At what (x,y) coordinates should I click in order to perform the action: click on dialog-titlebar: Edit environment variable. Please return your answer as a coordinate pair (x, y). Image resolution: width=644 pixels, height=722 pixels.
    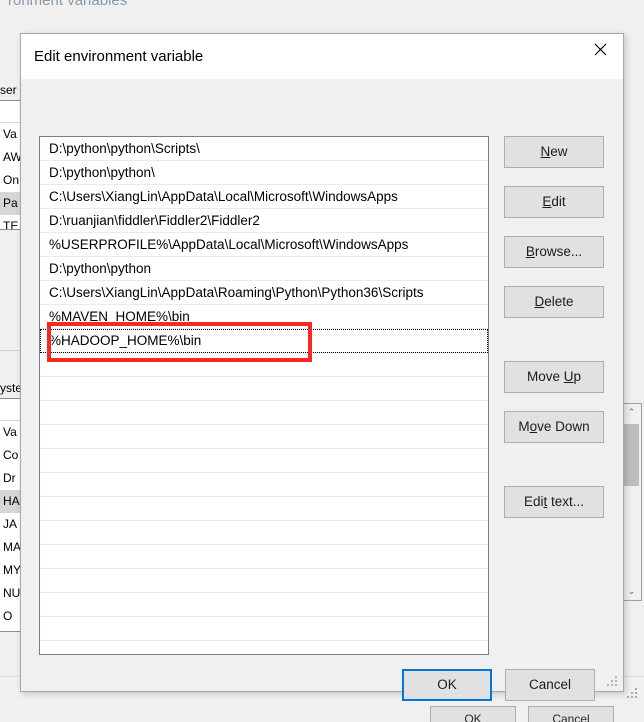
    Looking at the image, I should click on (322, 56).